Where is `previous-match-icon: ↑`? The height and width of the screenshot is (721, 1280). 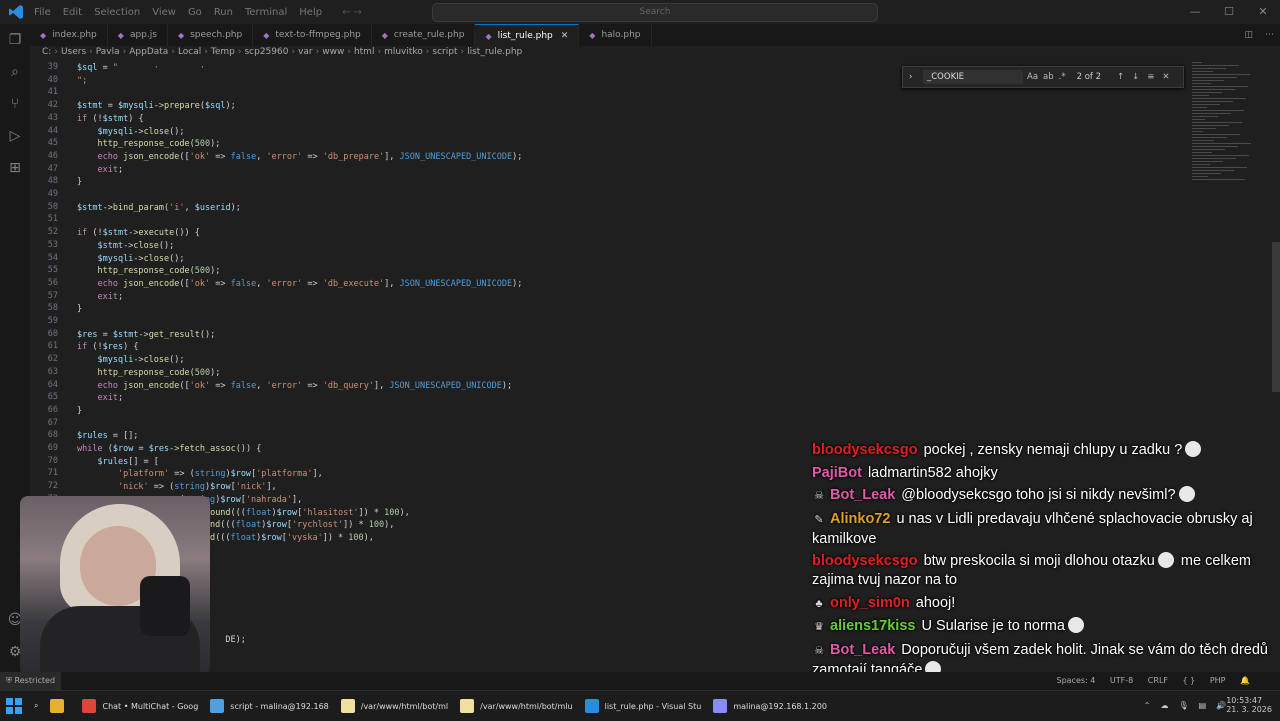
previous-match-icon: ↑ is located at coordinates (1120, 77).